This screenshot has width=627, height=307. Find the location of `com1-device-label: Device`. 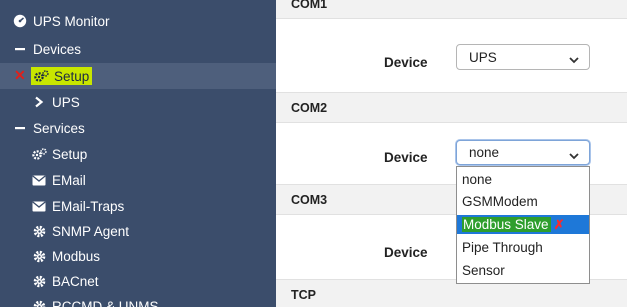

com1-device-label: Device is located at coordinates (406, 62).